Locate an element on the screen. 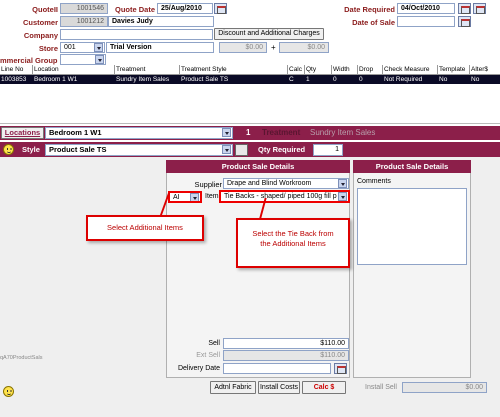 The image size is (500, 417). cell-qty: 1 is located at coordinates (308, 79).